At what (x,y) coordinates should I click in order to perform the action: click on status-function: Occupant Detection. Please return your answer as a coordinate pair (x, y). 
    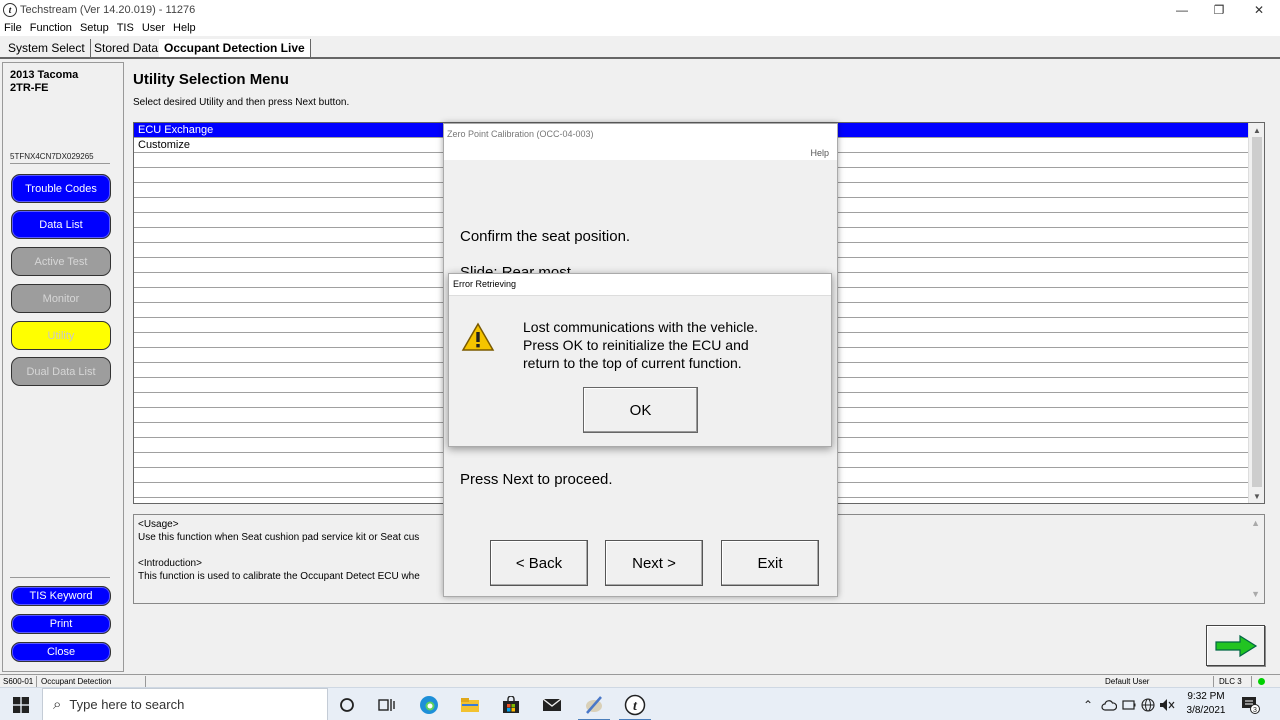
    Looking at the image, I should click on (92, 681).